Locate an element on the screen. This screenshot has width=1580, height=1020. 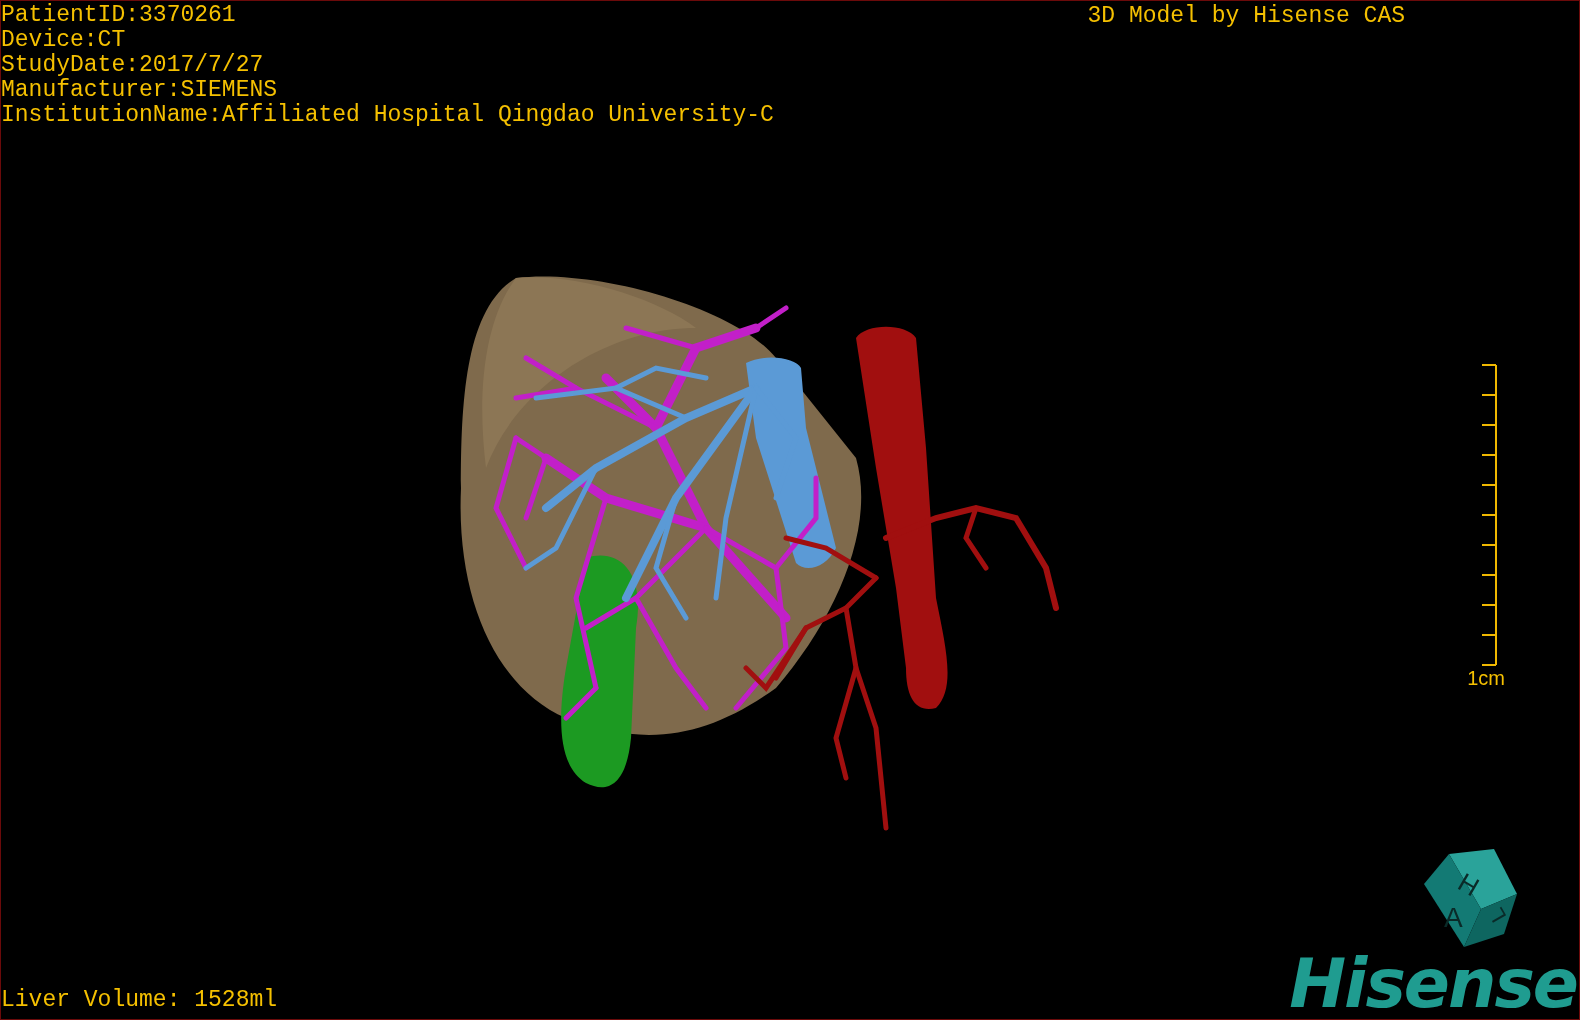
patient-info-text: Manufacturer:SIEMENS is located at coordinates (140, 90).